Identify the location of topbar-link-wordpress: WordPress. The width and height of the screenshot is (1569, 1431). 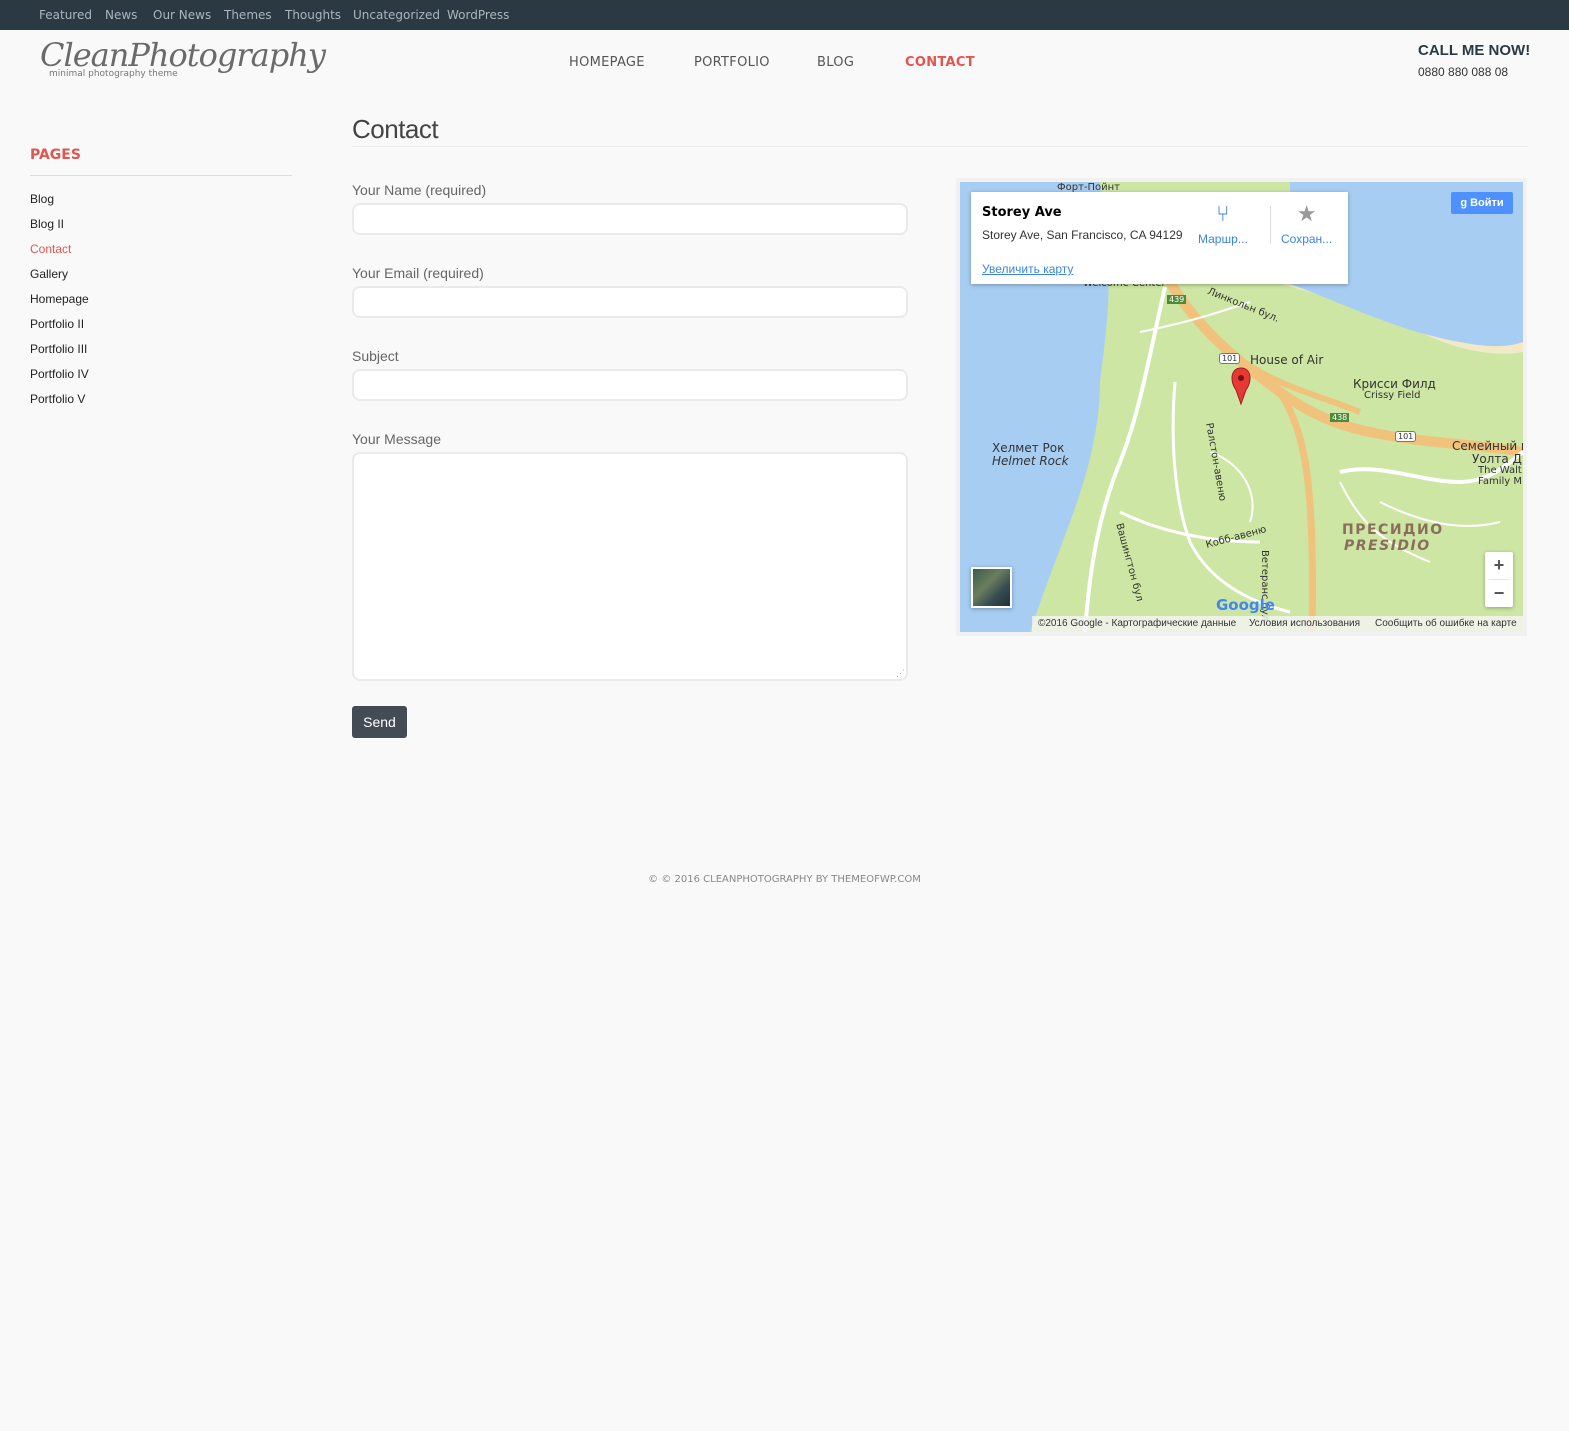
(478, 15).